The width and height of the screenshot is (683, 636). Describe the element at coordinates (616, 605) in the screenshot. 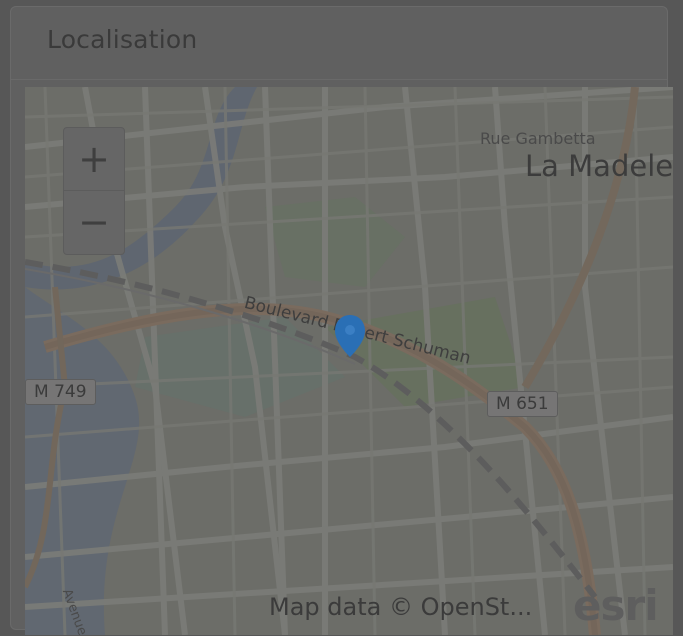

I see `esri-logo: esri` at that location.